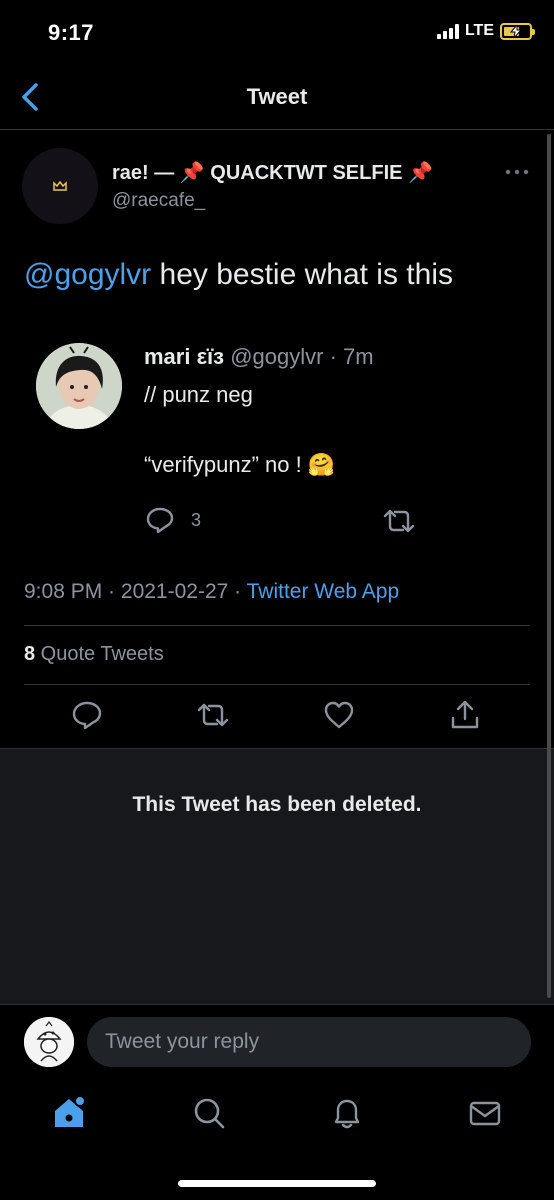 The height and width of the screenshot is (1200, 554). What do you see at coordinates (465, 715) in the screenshot?
I see `share-icon` at bounding box center [465, 715].